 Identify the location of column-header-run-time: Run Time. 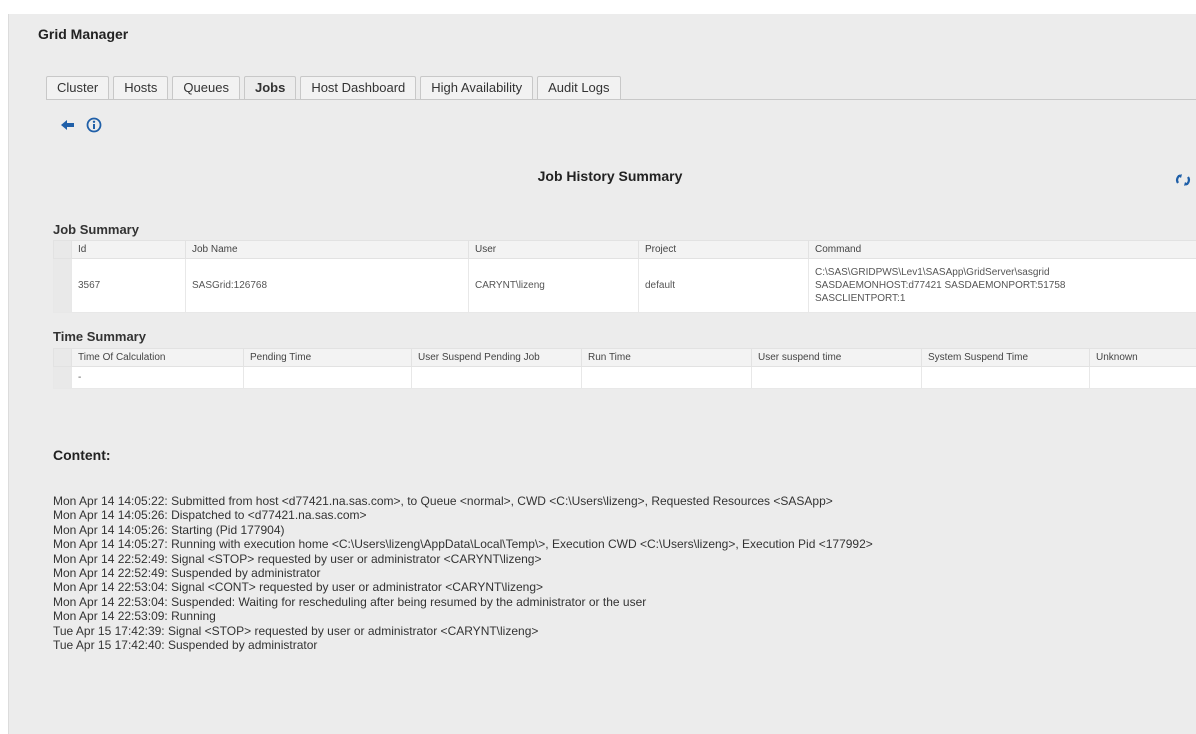
(666, 357).